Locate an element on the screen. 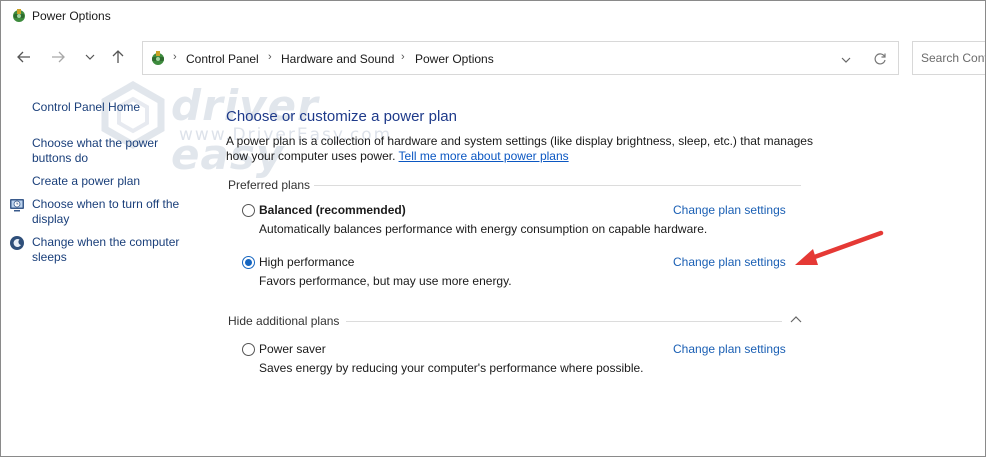 The height and width of the screenshot is (457, 986). link-label-line1: Choose what the power is located at coordinates (95, 143).